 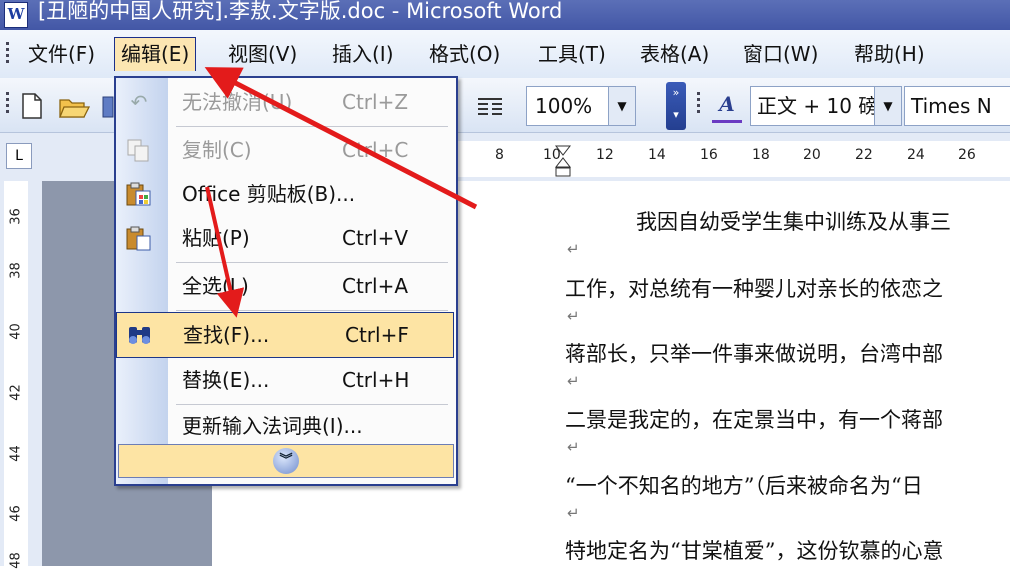 I want to click on clipboard-icon, so click(x=138, y=194).